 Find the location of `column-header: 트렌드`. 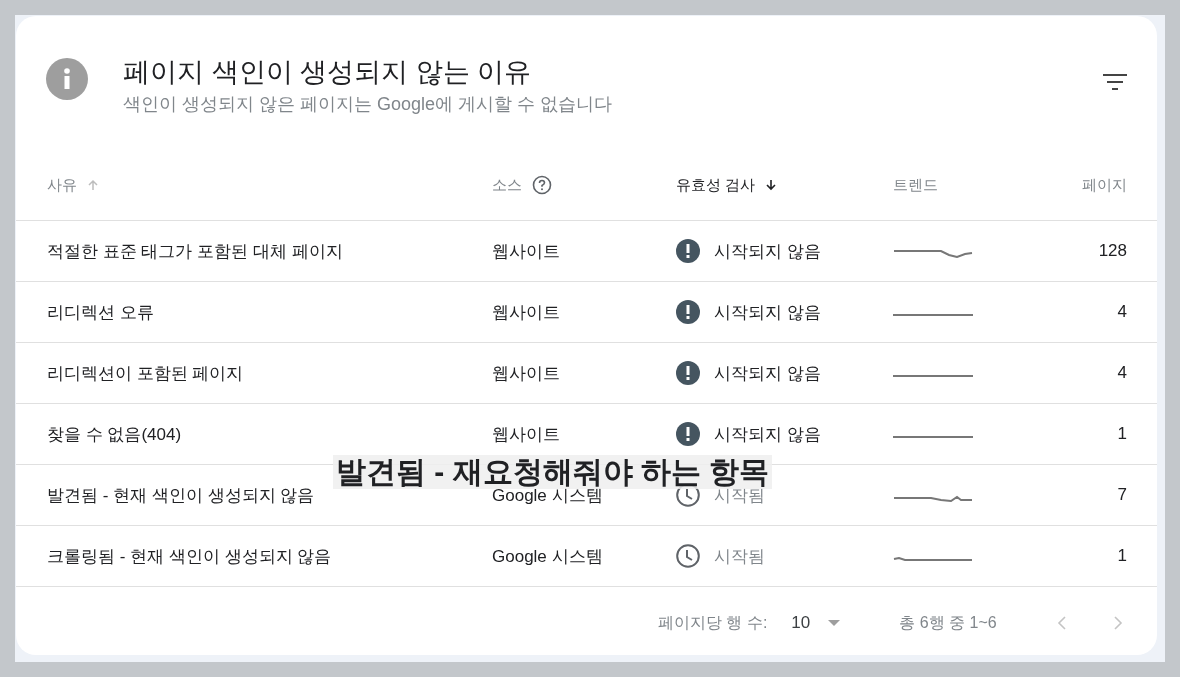

column-header: 트렌드 is located at coordinates (915, 185).